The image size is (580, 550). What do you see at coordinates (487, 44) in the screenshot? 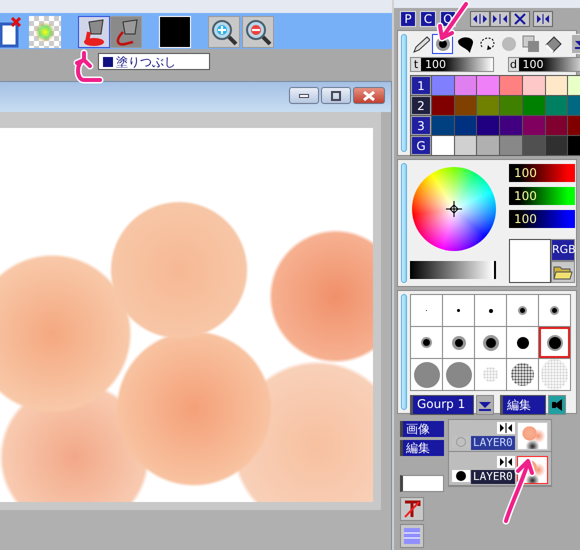
I see `lasso-icon` at bounding box center [487, 44].